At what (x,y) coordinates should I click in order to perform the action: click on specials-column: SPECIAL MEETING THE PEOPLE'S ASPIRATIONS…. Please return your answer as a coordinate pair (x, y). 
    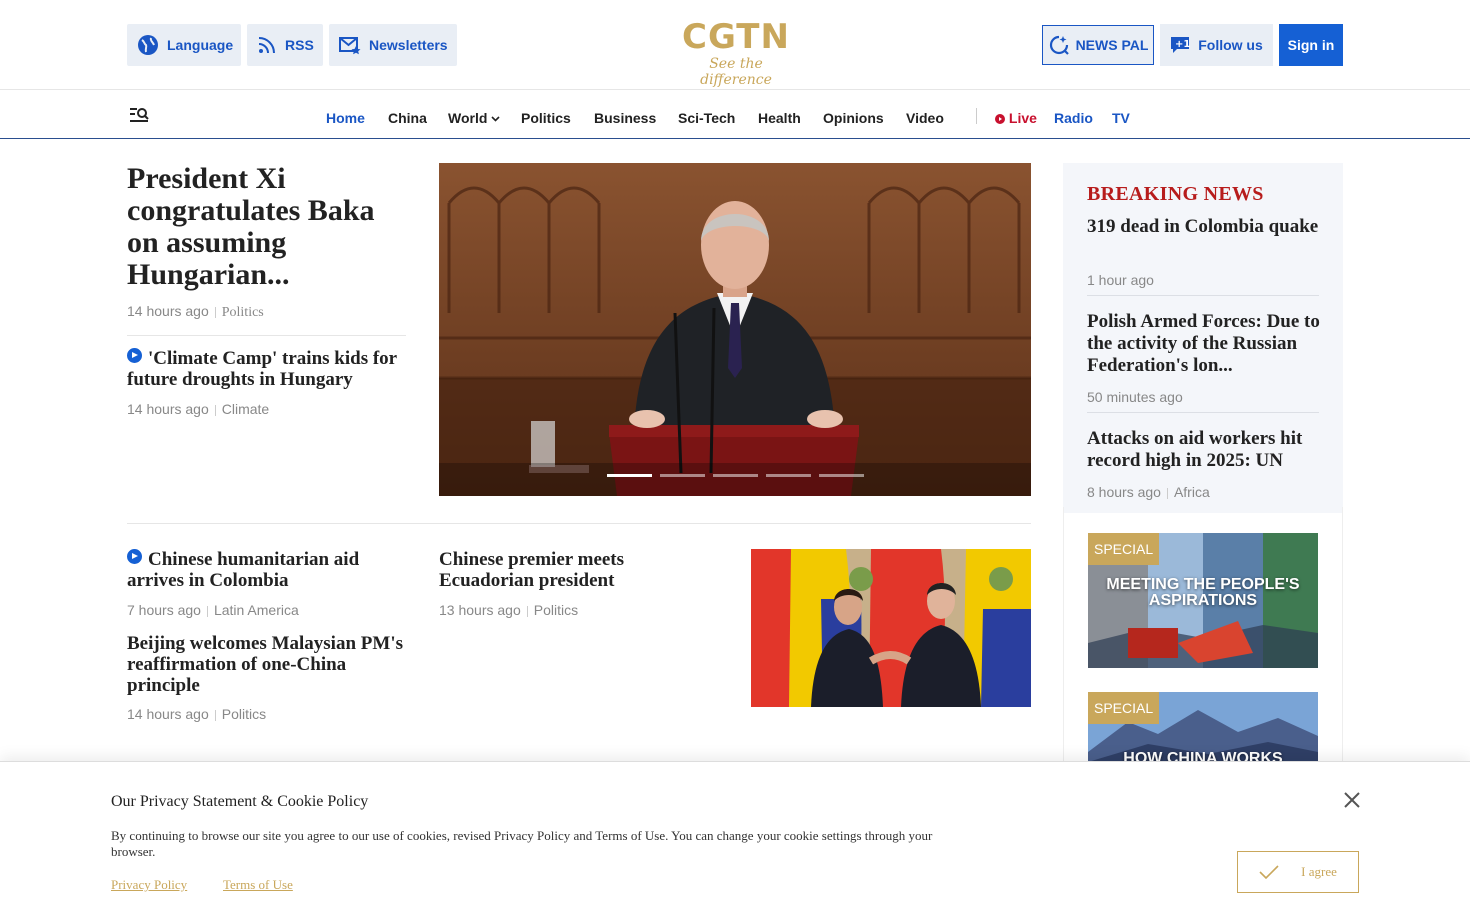
    Looking at the image, I should click on (1203, 637).